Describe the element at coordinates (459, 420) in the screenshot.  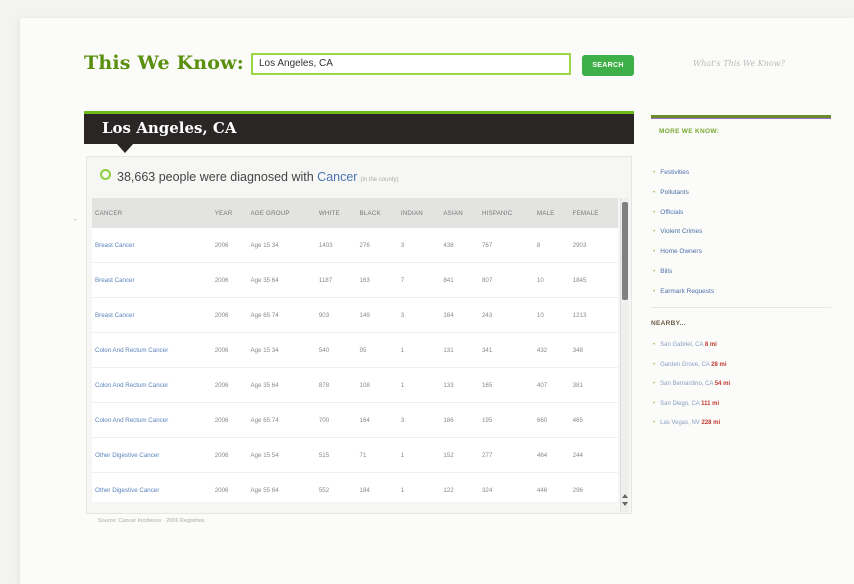
I see `table-cell: 186` at that location.